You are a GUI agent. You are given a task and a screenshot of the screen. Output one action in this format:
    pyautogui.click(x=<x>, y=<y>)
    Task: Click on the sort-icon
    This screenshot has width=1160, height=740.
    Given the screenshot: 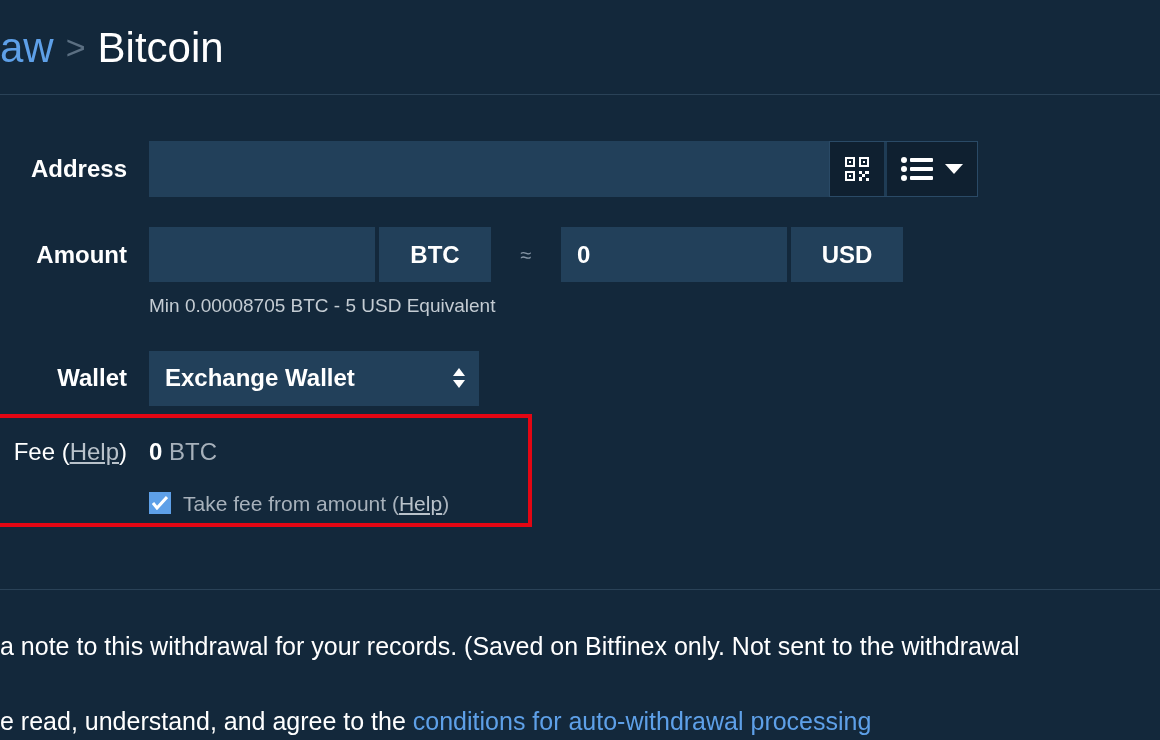 What is the action you would take?
    pyautogui.click(x=459, y=378)
    